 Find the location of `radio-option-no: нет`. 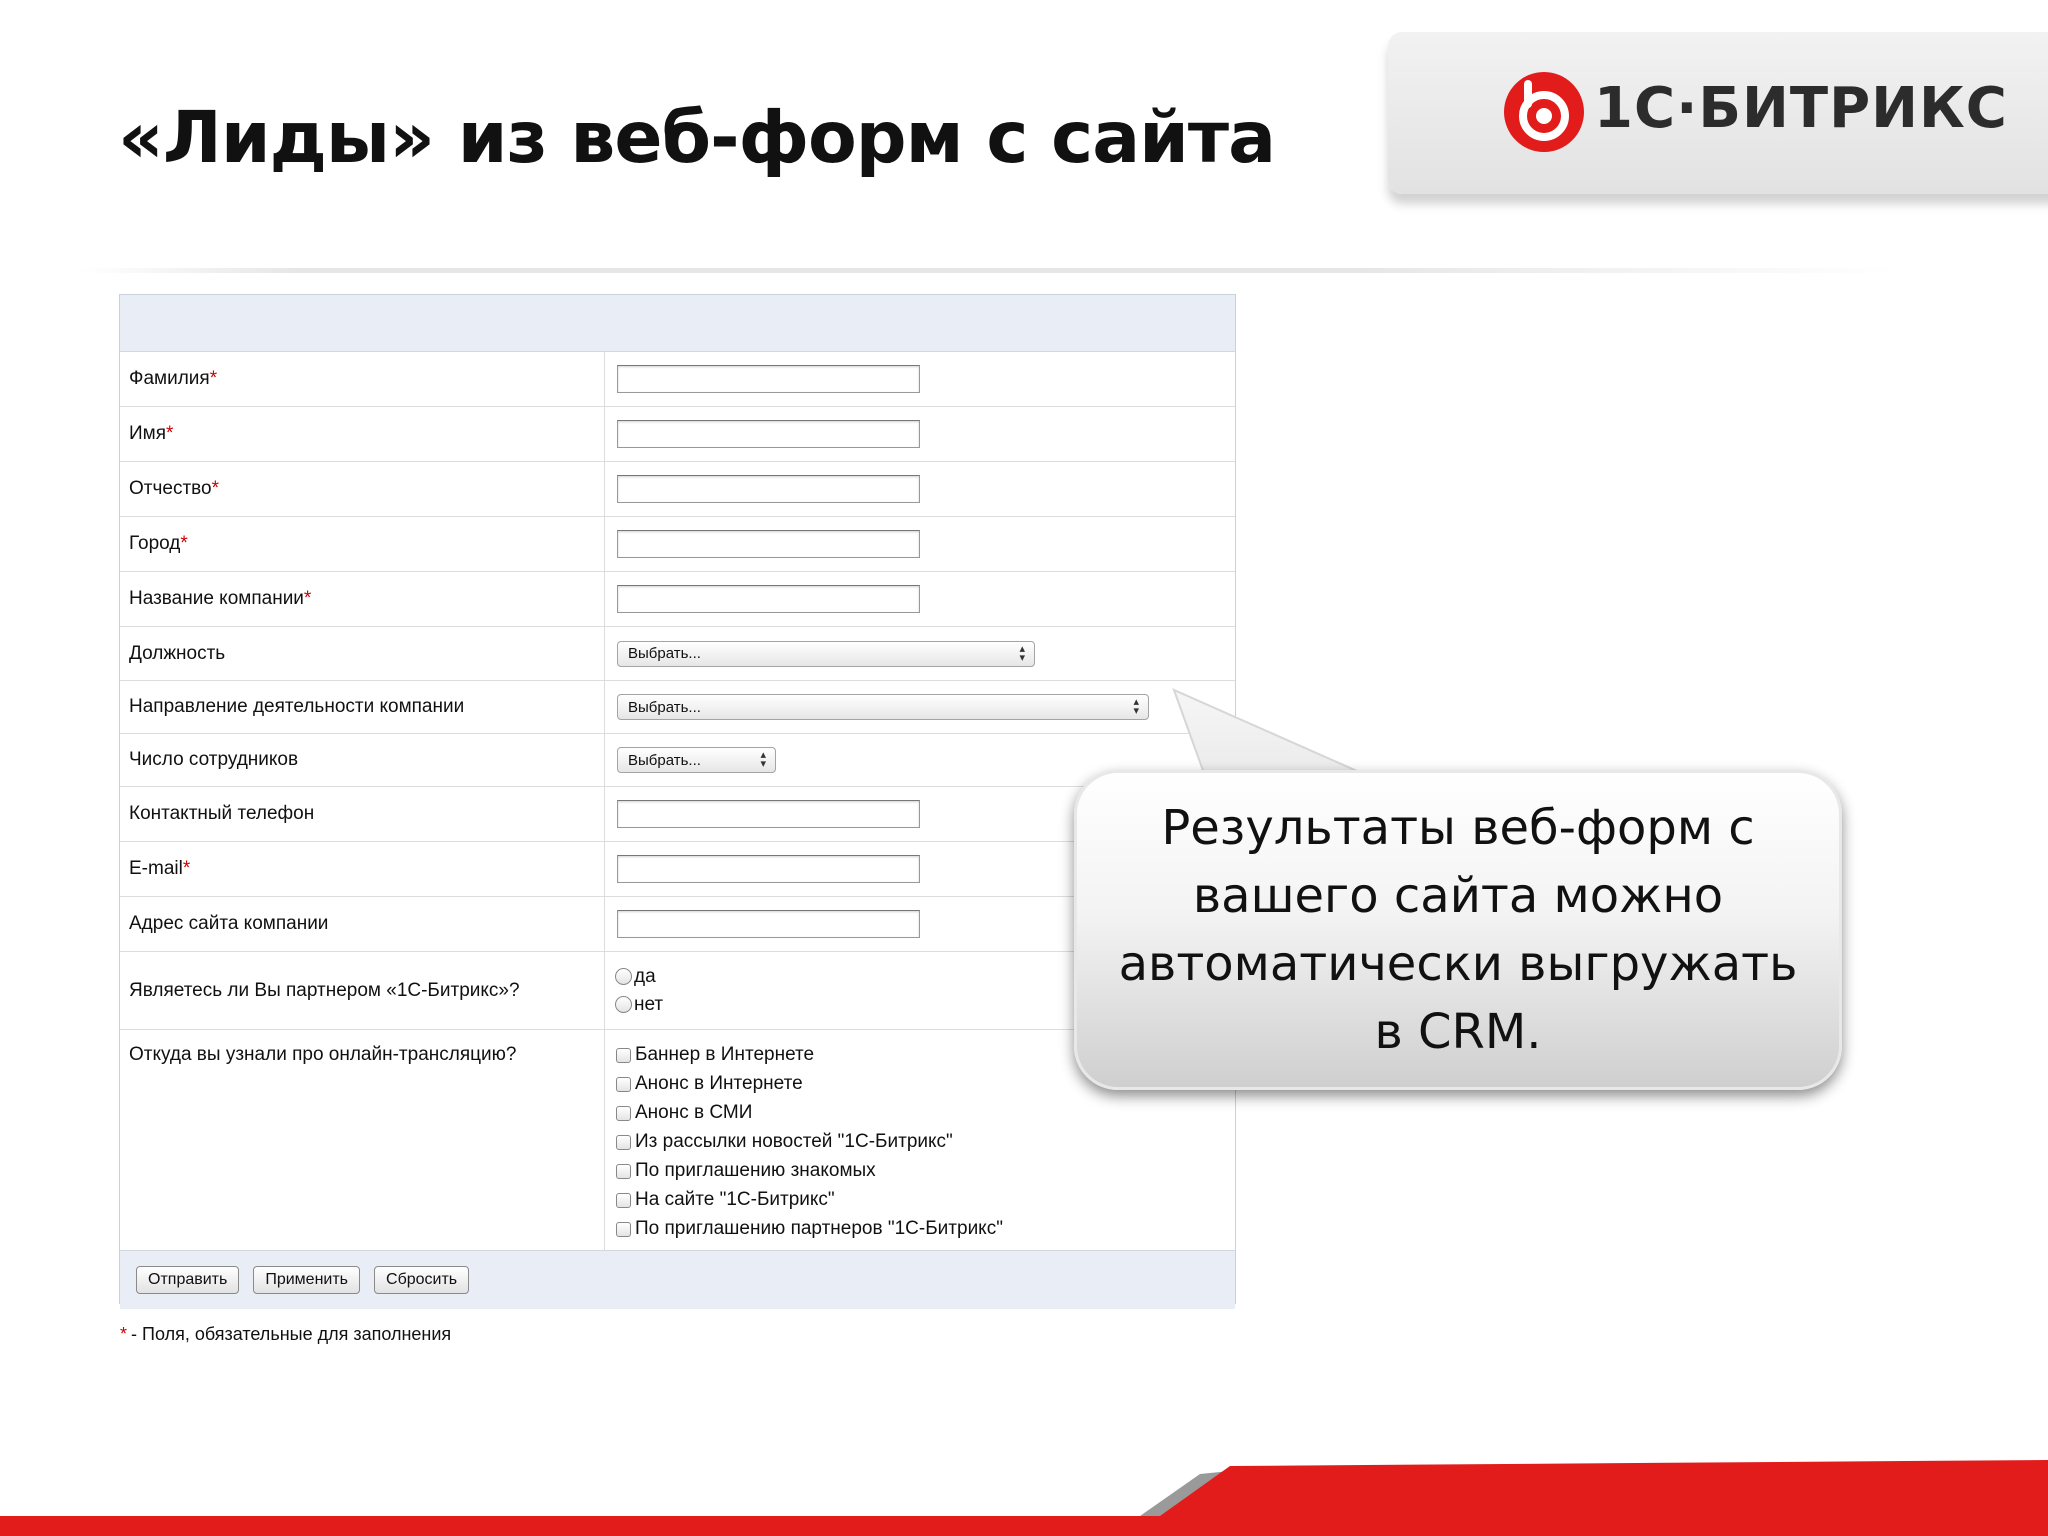

radio-option-no: нет is located at coordinates (639, 1005).